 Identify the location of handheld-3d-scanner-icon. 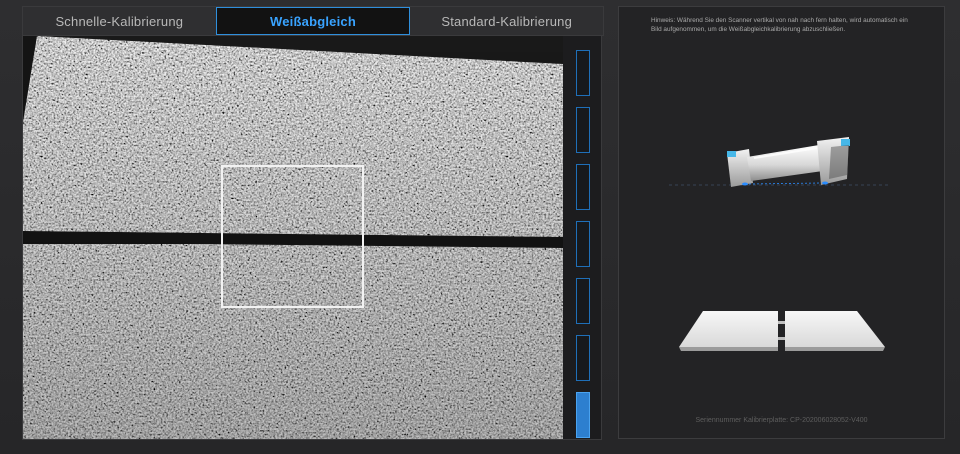
(779, 162).